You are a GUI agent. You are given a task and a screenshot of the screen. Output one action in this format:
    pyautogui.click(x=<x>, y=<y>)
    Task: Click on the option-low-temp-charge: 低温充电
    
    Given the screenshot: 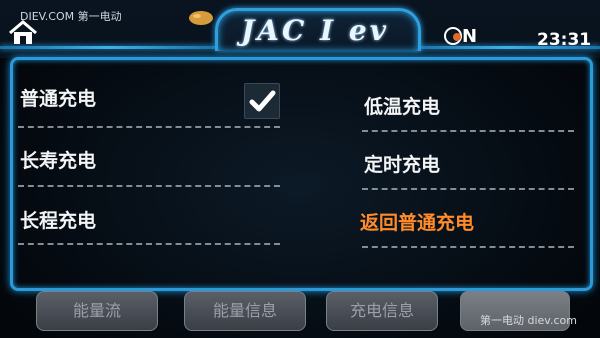 What is the action you would take?
    pyautogui.click(x=402, y=105)
    